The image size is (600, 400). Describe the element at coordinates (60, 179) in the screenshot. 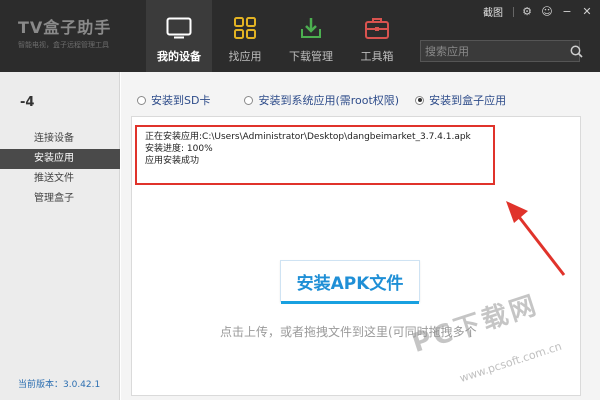

I see `sidebar-item-push-file: 推送文件` at that location.